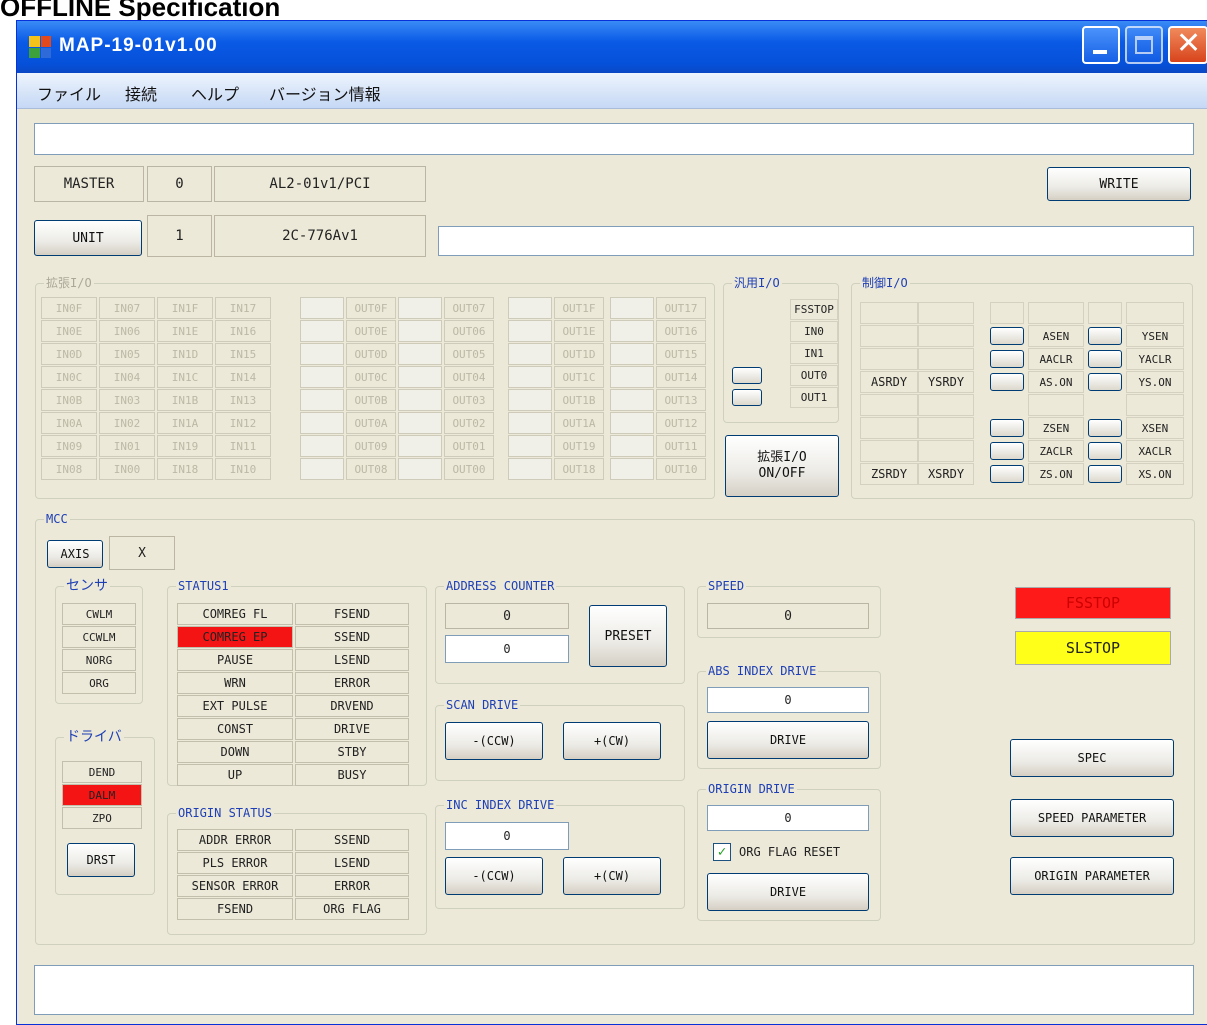  What do you see at coordinates (243, 377) in the screenshot?
I see `ext-in-cell: IN14` at bounding box center [243, 377].